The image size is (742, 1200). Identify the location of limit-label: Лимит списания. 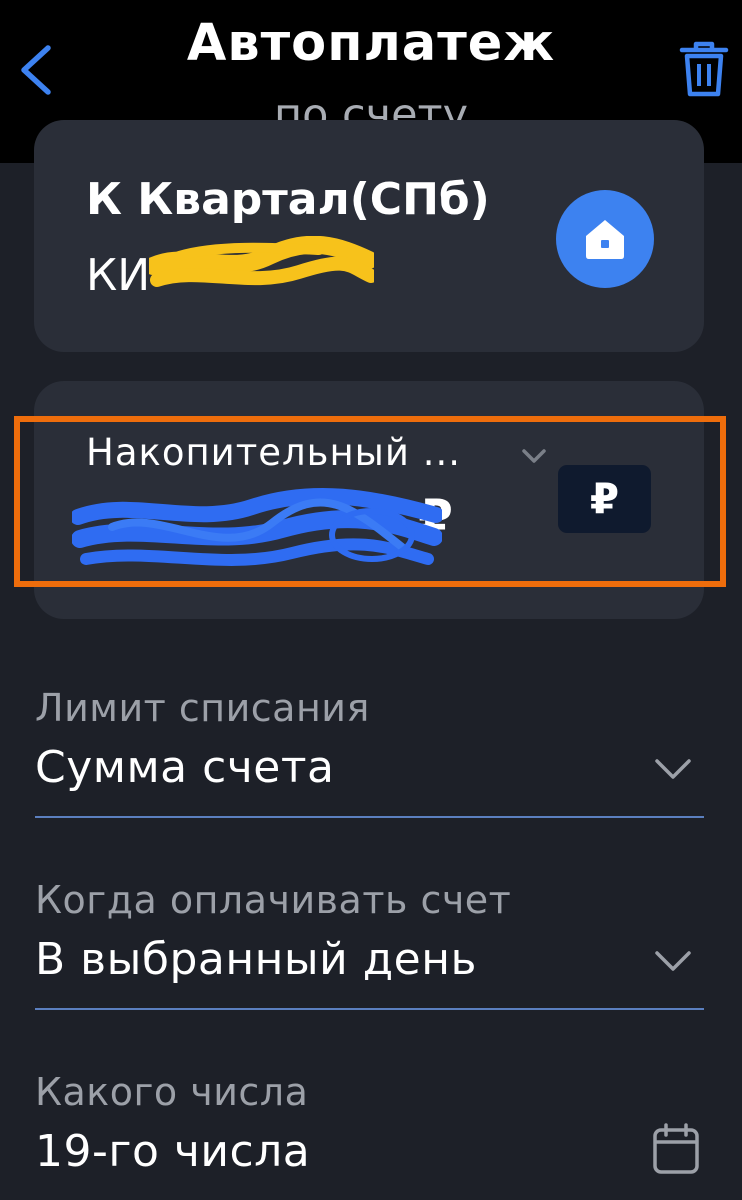
(202, 708).